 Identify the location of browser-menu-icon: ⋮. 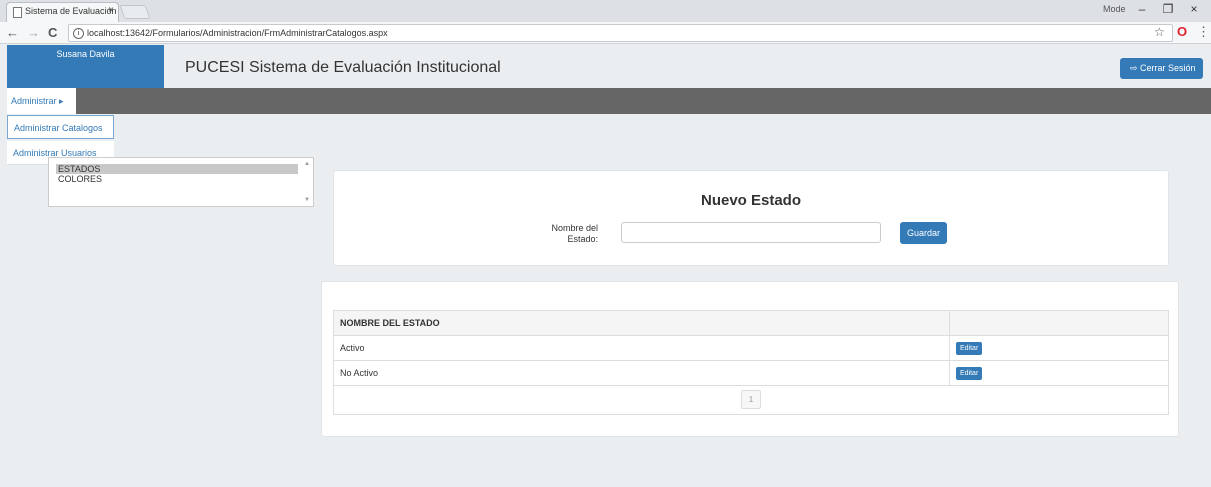
(1203, 32).